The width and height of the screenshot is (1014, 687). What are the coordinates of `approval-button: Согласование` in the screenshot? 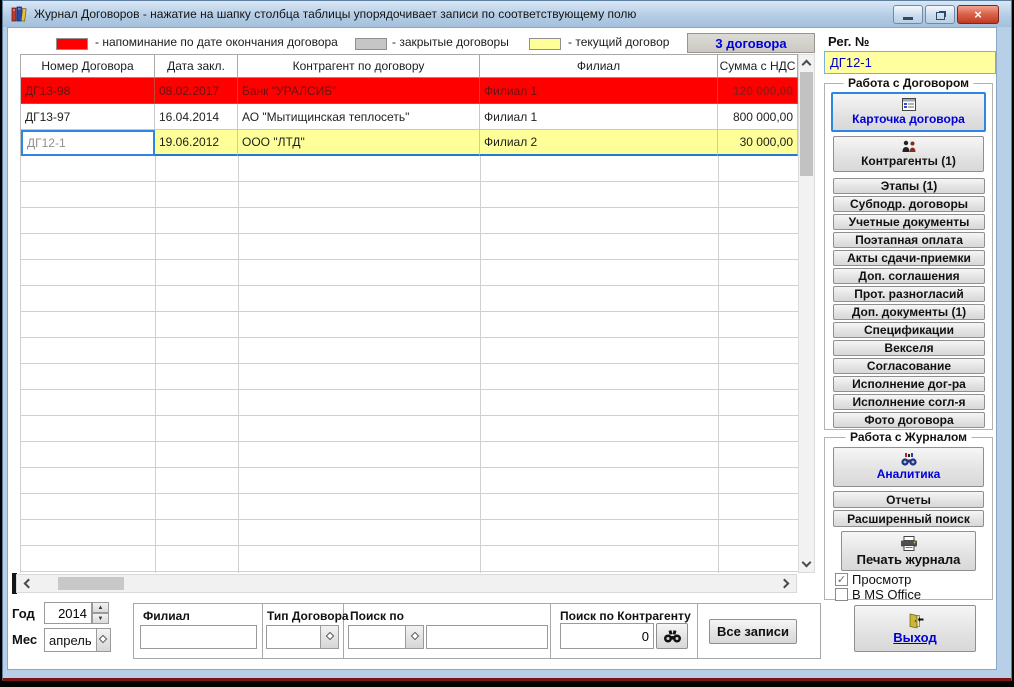 It's located at (909, 366).